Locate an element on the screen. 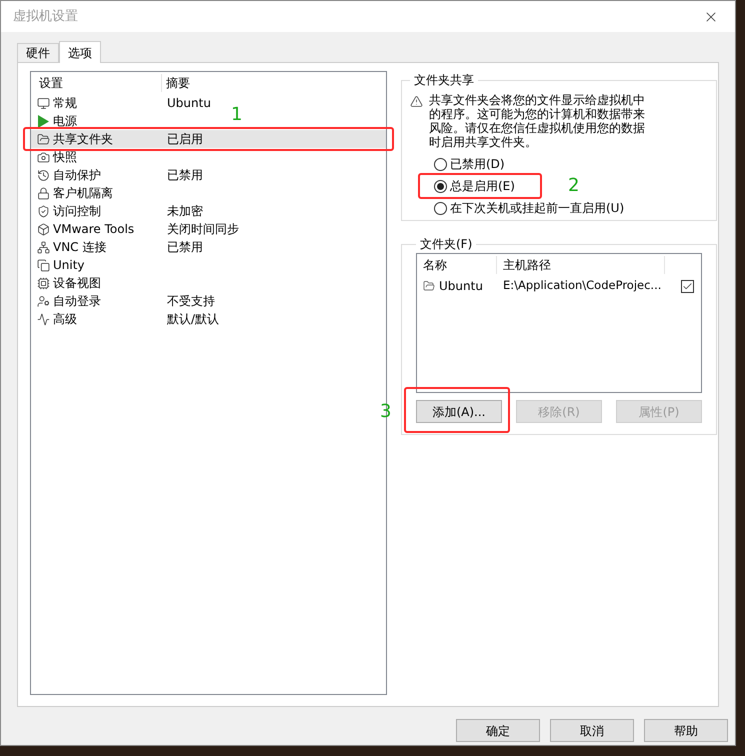 Image resolution: width=745 pixels, height=756 pixels. group-title: 文件夹共享 is located at coordinates (444, 80).